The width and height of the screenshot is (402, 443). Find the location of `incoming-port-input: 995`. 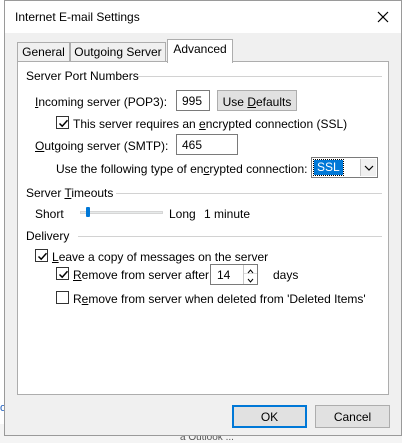

incoming-port-input: 995 is located at coordinates (193, 100).